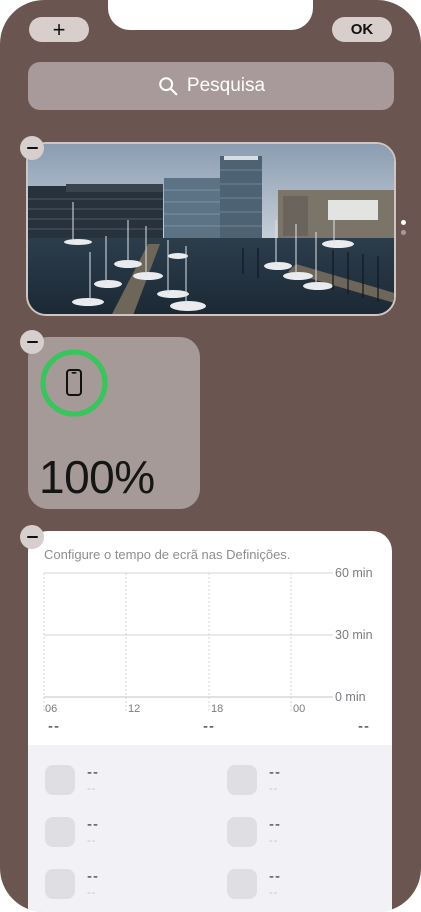 The width and height of the screenshot is (421, 912). What do you see at coordinates (114, 423) in the screenshot?
I see `battery-widget: 100%` at bounding box center [114, 423].